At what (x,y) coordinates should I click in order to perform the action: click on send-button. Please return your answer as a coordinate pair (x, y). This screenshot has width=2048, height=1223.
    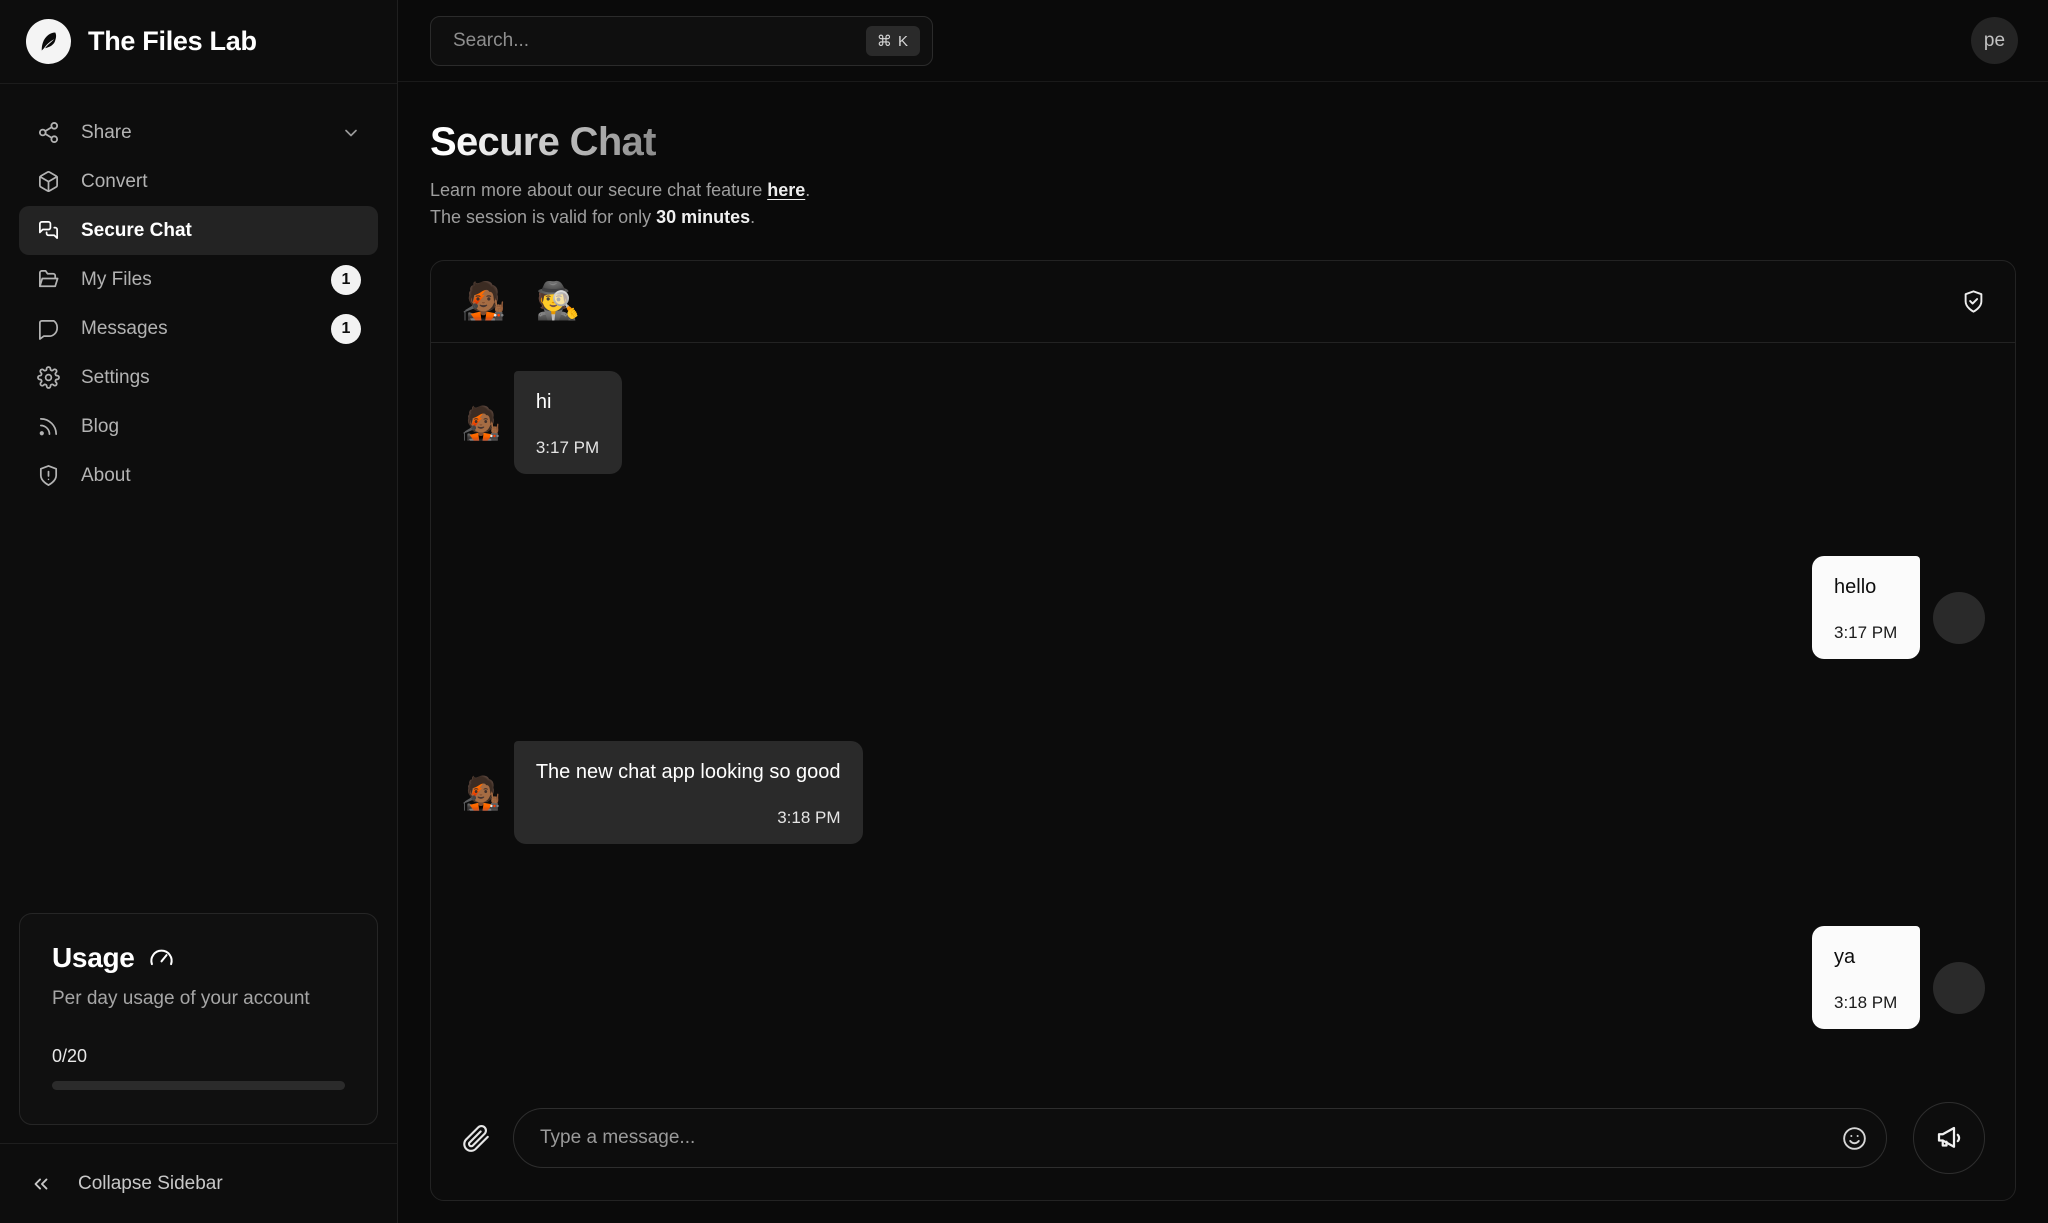
    Looking at the image, I should click on (1949, 1138).